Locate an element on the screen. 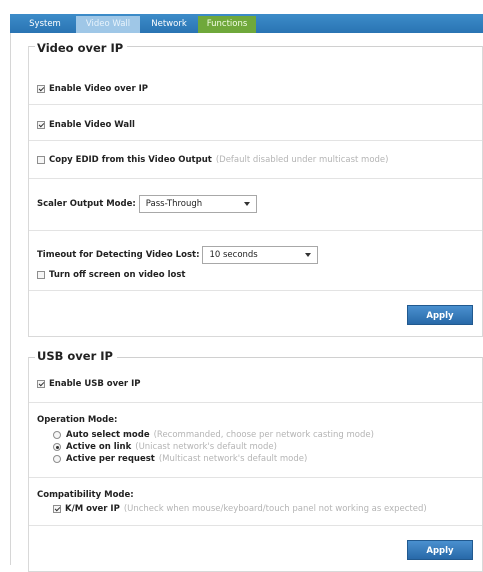  tab-bar: System Video Wall Network Functions is located at coordinates (246, 23).